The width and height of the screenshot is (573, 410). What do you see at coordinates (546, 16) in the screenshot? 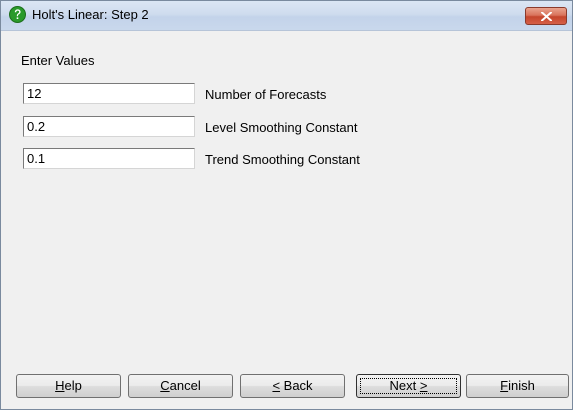
I see `close-button` at bounding box center [546, 16].